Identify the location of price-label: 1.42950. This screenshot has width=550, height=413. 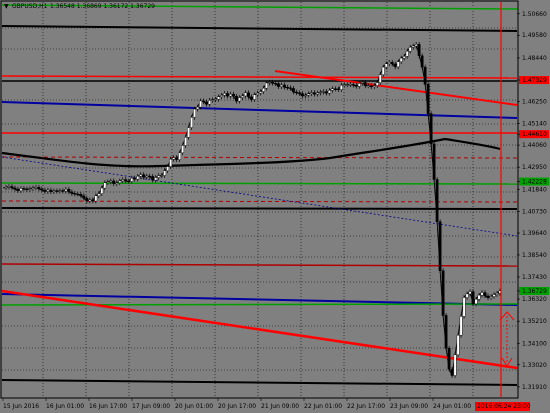
(534, 167).